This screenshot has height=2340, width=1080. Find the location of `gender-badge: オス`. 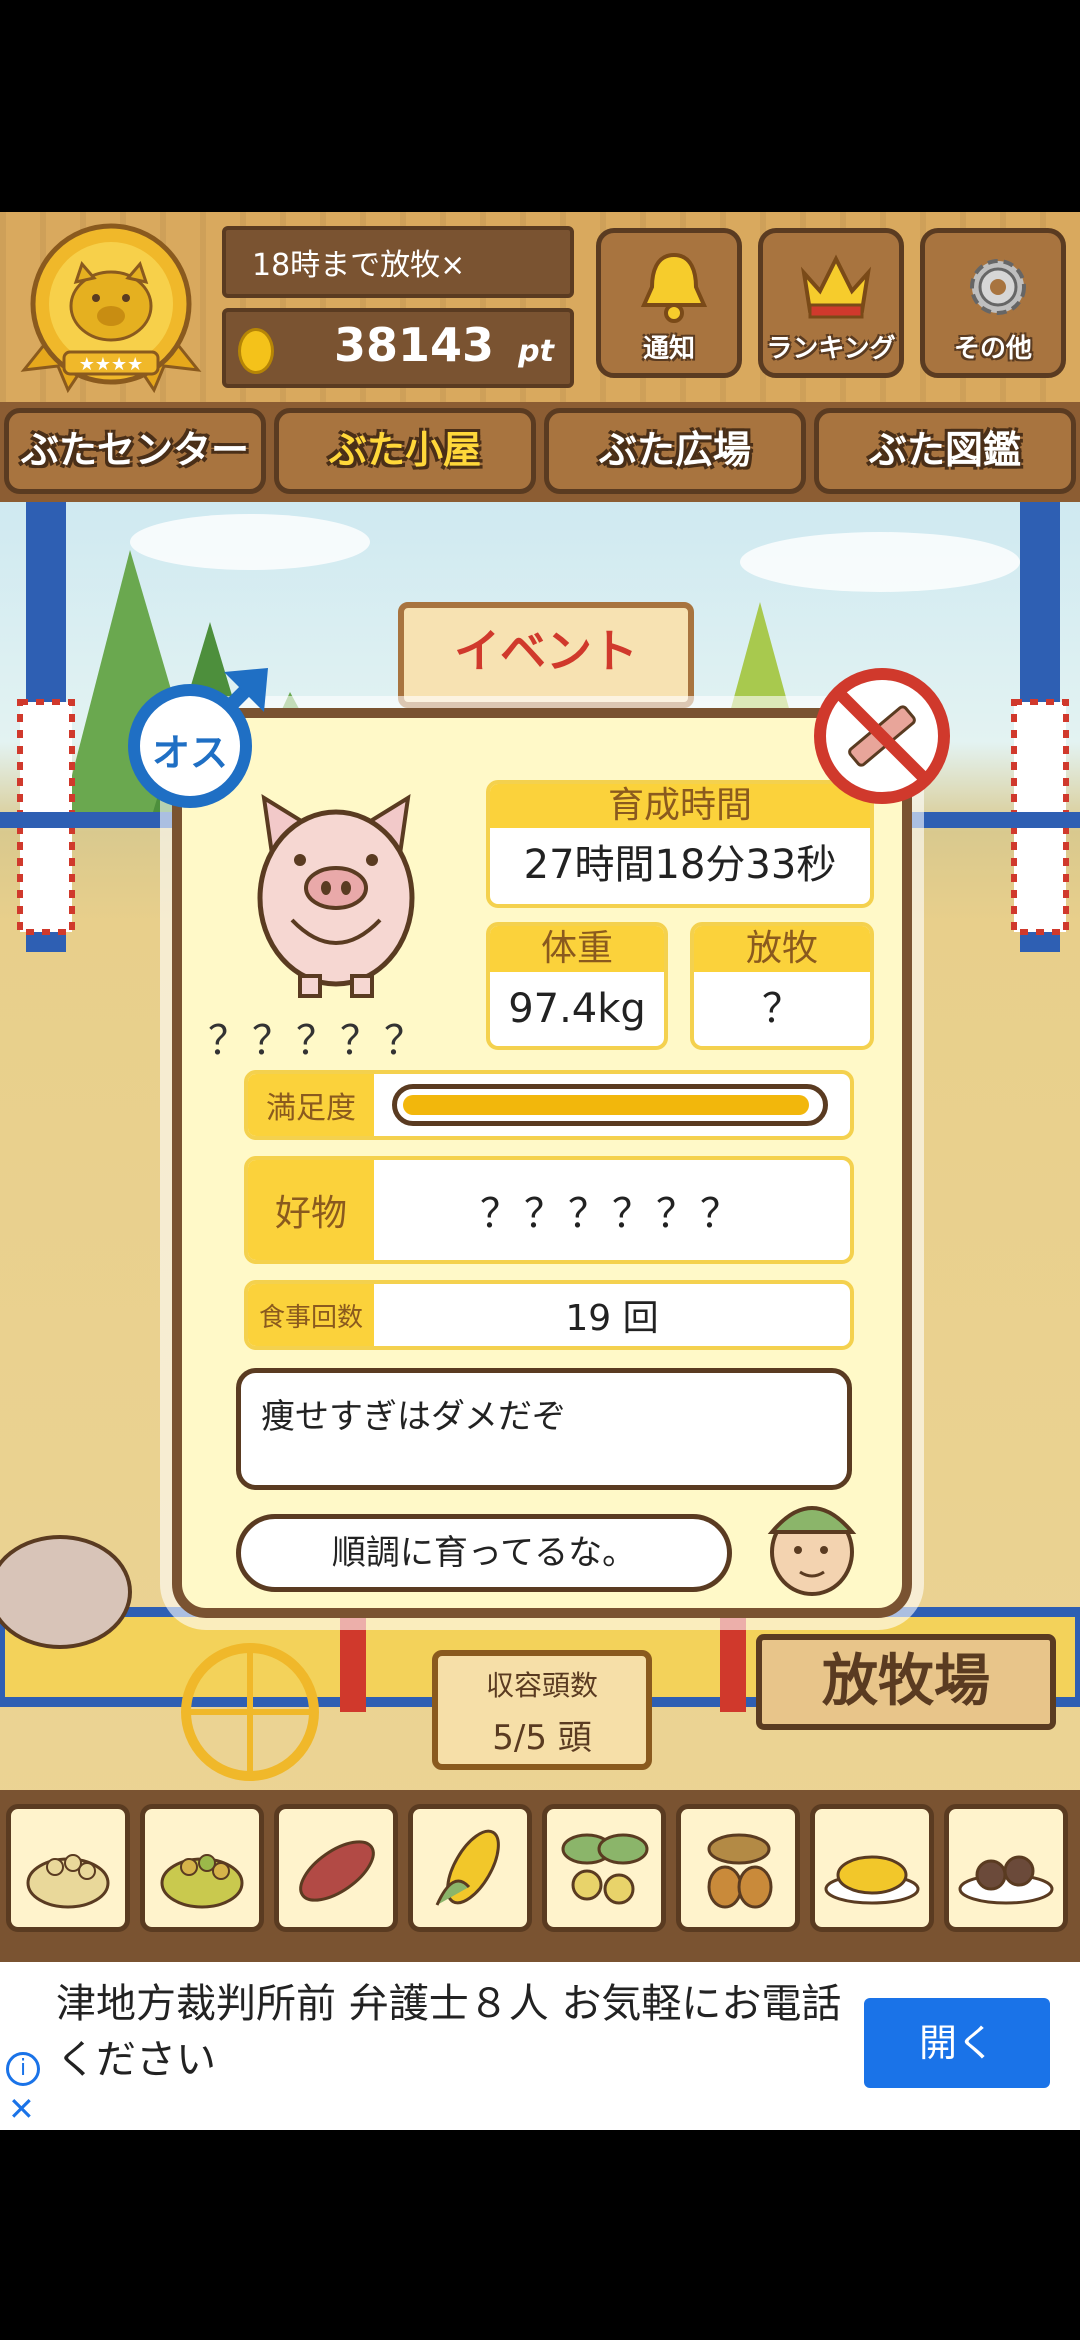

gender-badge: オス is located at coordinates (198, 738).